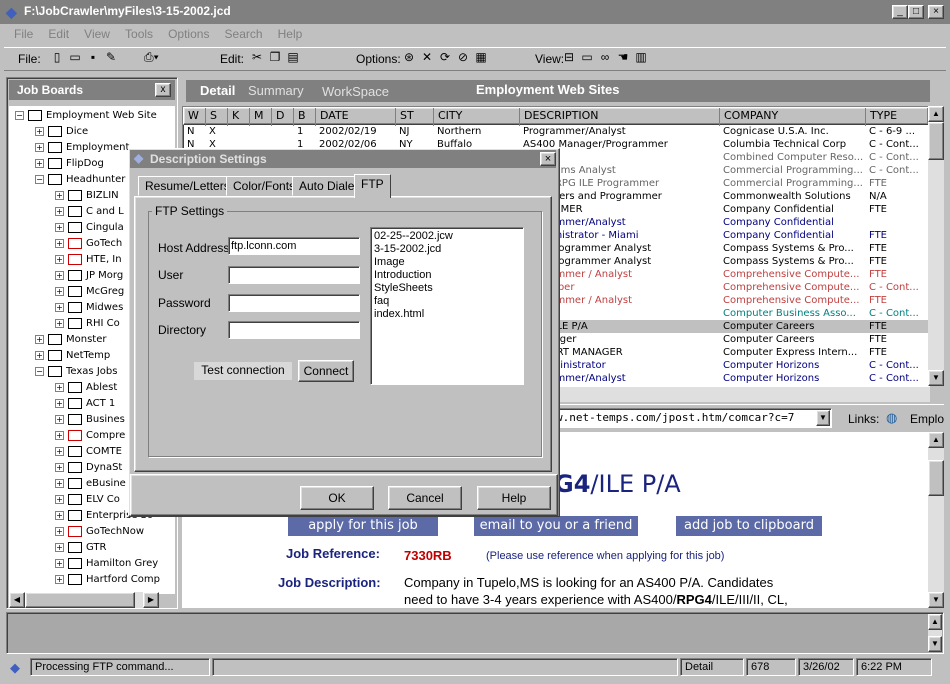 This screenshot has height=684, width=950. I want to click on column-header: W, so click(195, 117).